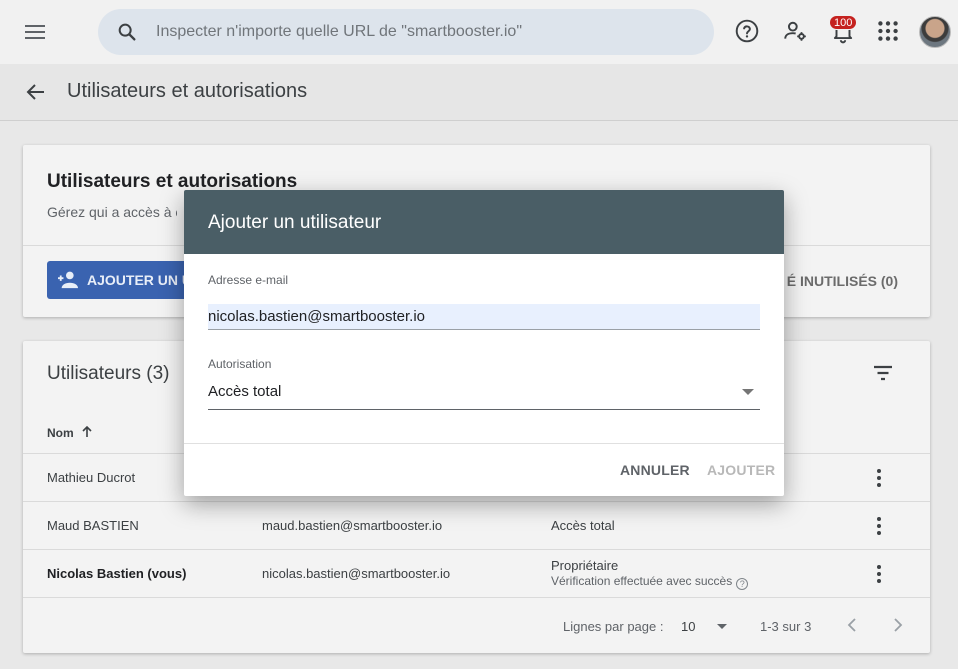 The width and height of the screenshot is (958, 669). Describe the element at coordinates (248, 280) in the screenshot. I see `email-label: Adresse e-mail` at that location.